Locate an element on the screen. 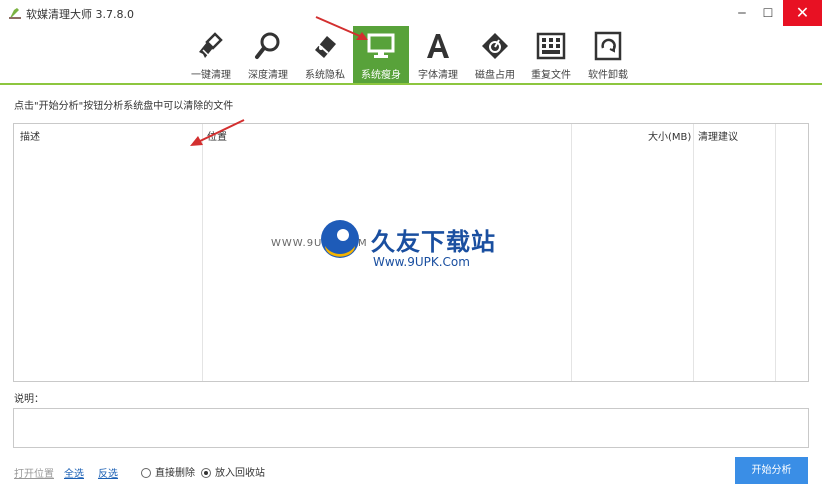 The width and height of the screenshot is (822, 493). tool-label: 一键清理 is located at coordinates (211, 75).